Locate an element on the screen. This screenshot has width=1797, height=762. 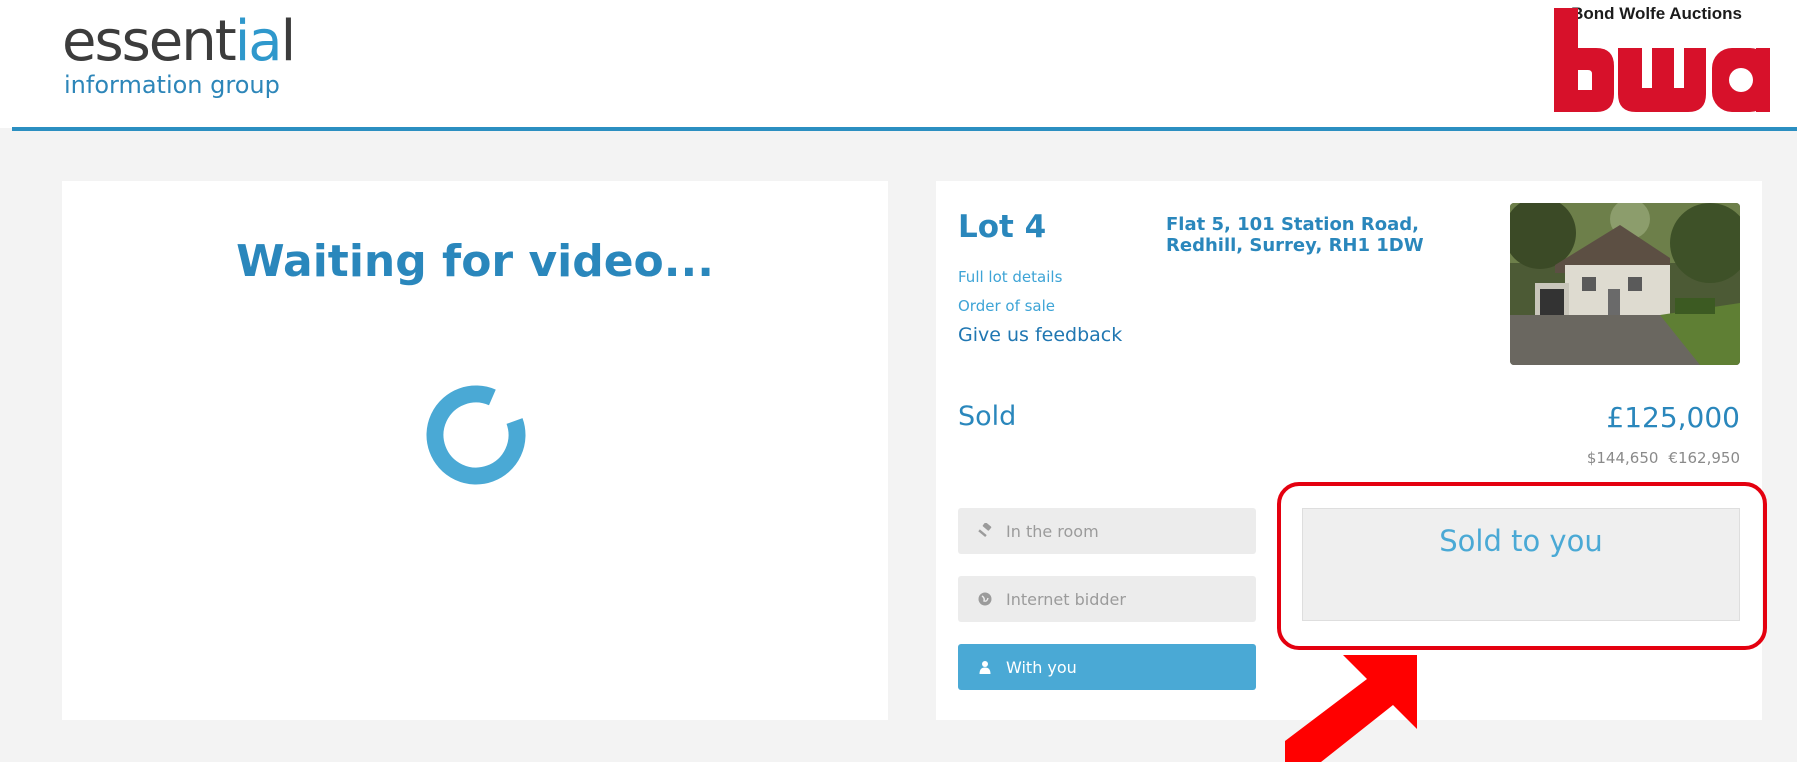
logo-wordmark: essential is located at coordinates (179, 41).